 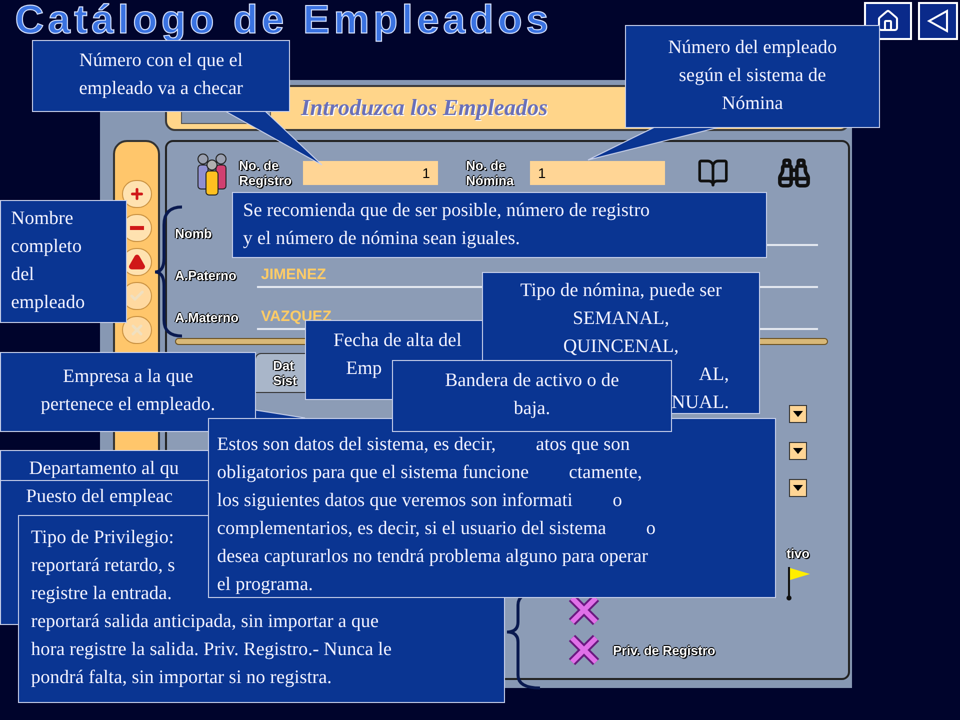 What do you see at coordinates (356, 445) in the screenshot?
I see `callout-text: Estos son datos del sistema, es decir,` at bounding box center [356, 445].